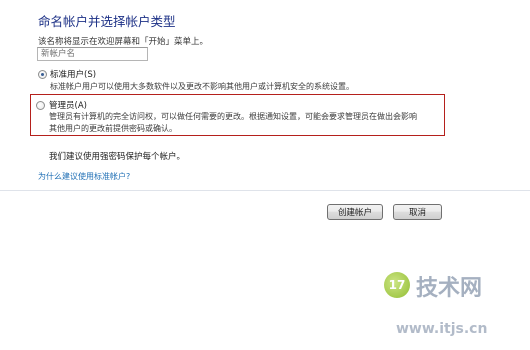  What do you see at coordinates (123, 42) in the screenshot?
I see `name-instruction: 该名称将显示在欢迎屏幕和「开始」菜单上。` at bounding box center [123, 42].